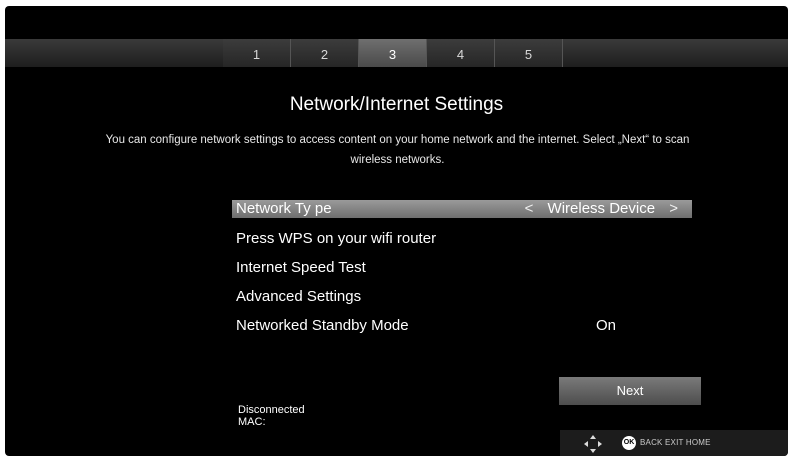 Image resolution: width=793 pixels, height=462 pixels. Describe the element at coordinates (630, 391) in the screenshot. I see `next-button: Next` at that location.